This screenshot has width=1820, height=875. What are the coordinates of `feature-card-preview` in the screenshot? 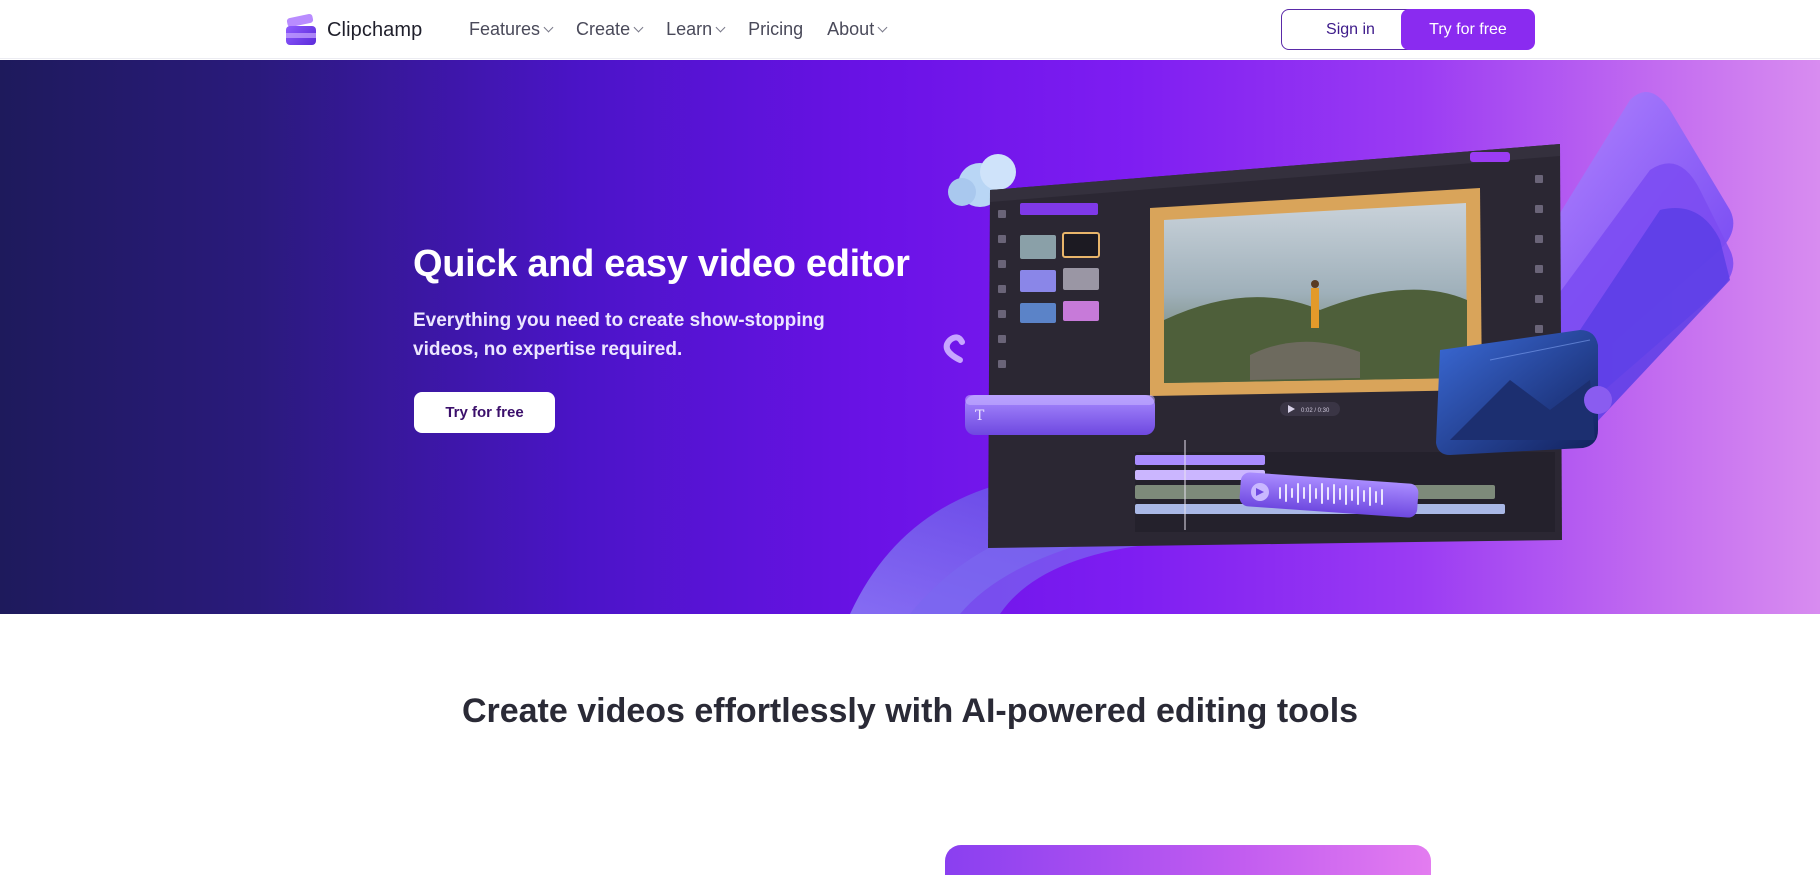 It's located at (1188, 860).